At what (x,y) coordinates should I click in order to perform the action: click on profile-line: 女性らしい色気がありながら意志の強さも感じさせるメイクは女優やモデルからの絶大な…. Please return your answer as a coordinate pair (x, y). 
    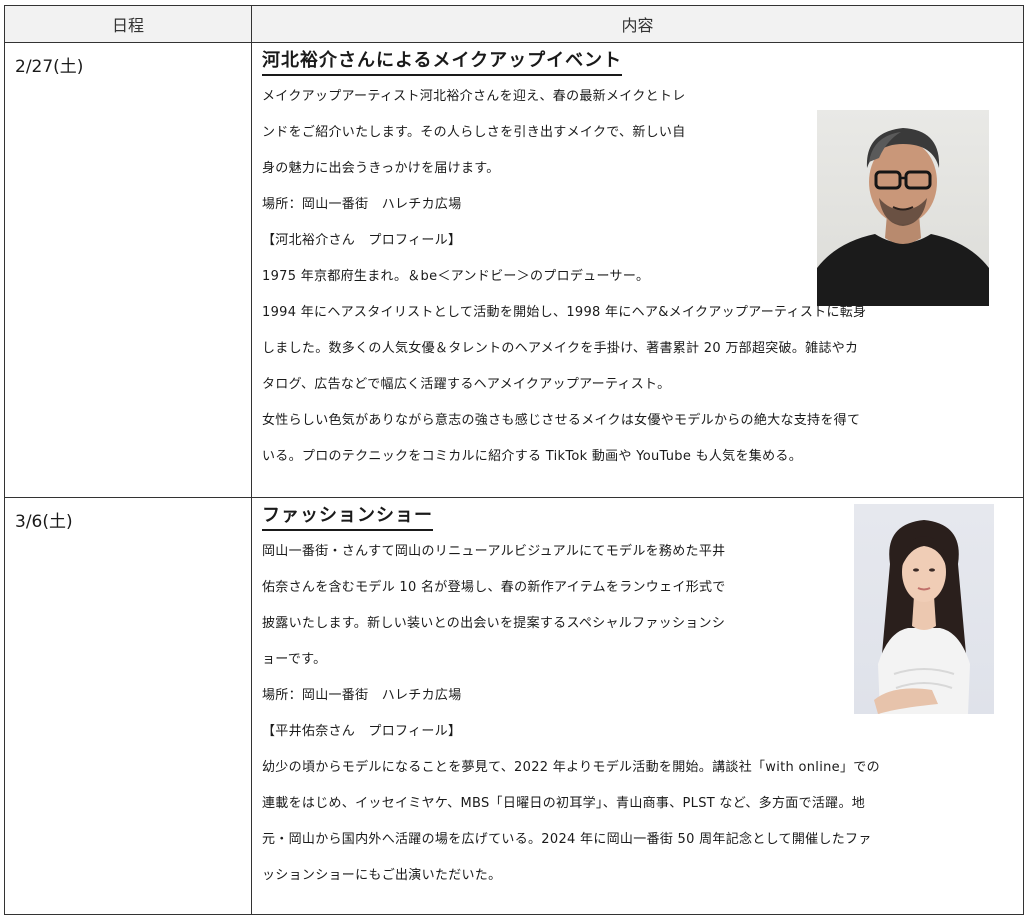
    Looking at the image, I should click on (561, 420).